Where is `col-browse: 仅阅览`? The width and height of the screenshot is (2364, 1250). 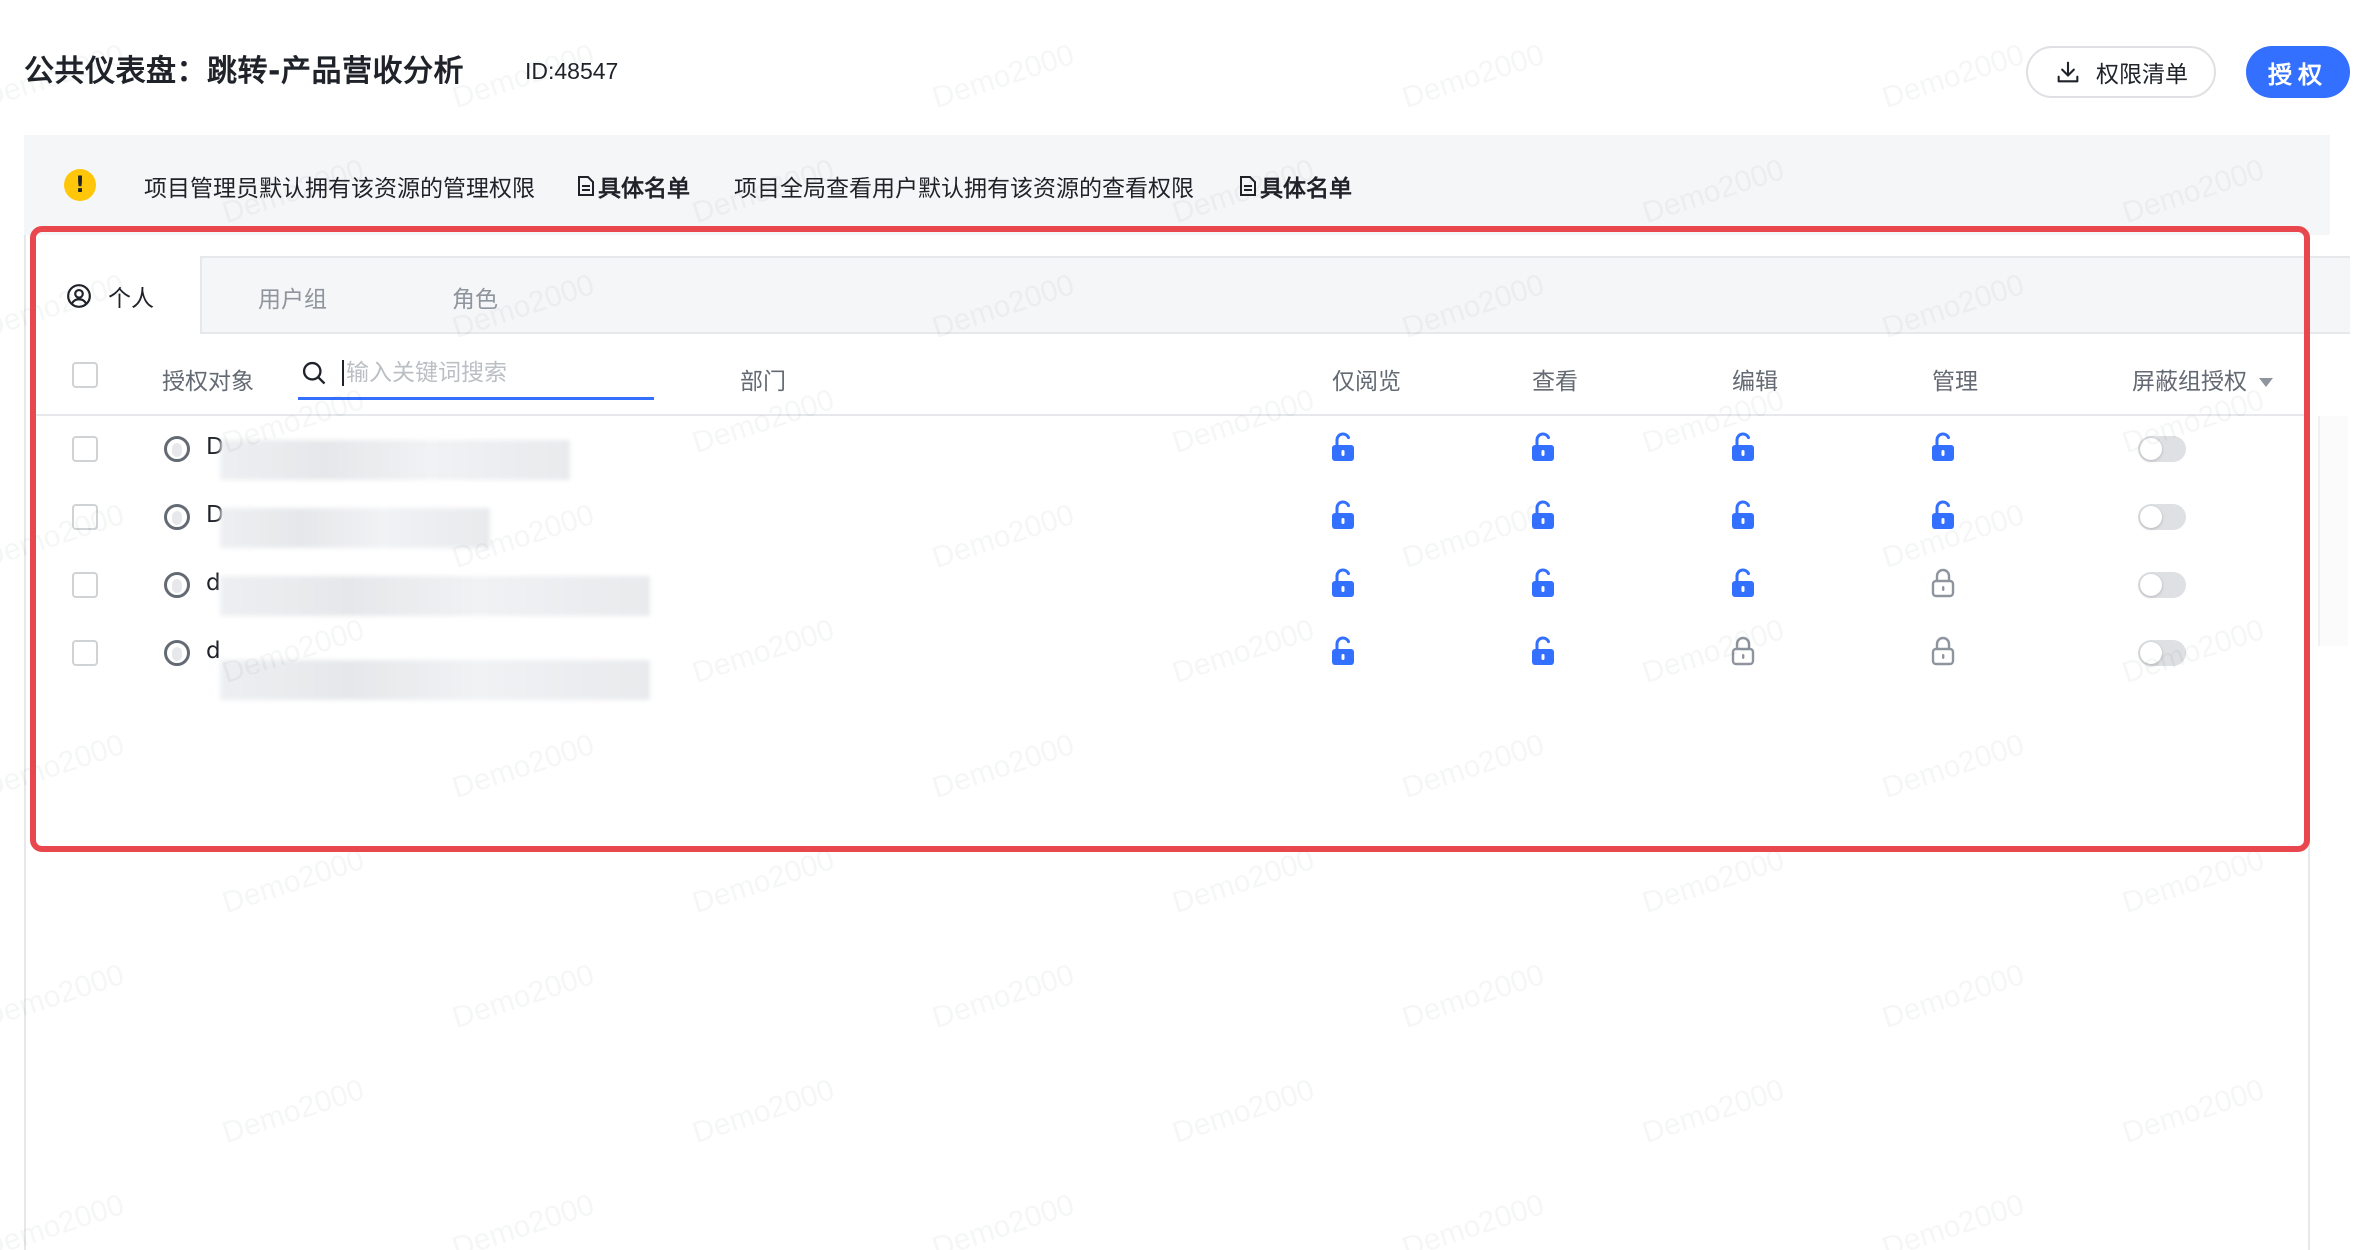
col-browse: 仅阅览 is located at coordinates (1366, 382).